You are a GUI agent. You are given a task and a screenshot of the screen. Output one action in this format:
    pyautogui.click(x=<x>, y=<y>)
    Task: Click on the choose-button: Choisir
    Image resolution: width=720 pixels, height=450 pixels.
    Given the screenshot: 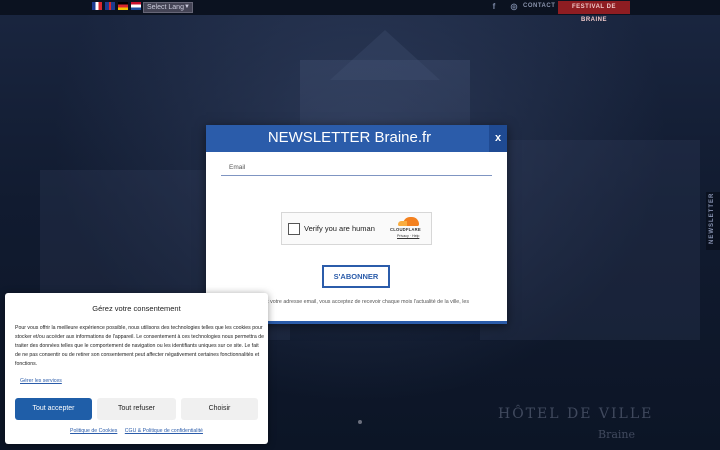 What is the action you would take?
    pyautogui.click(x=219, y=409)
    